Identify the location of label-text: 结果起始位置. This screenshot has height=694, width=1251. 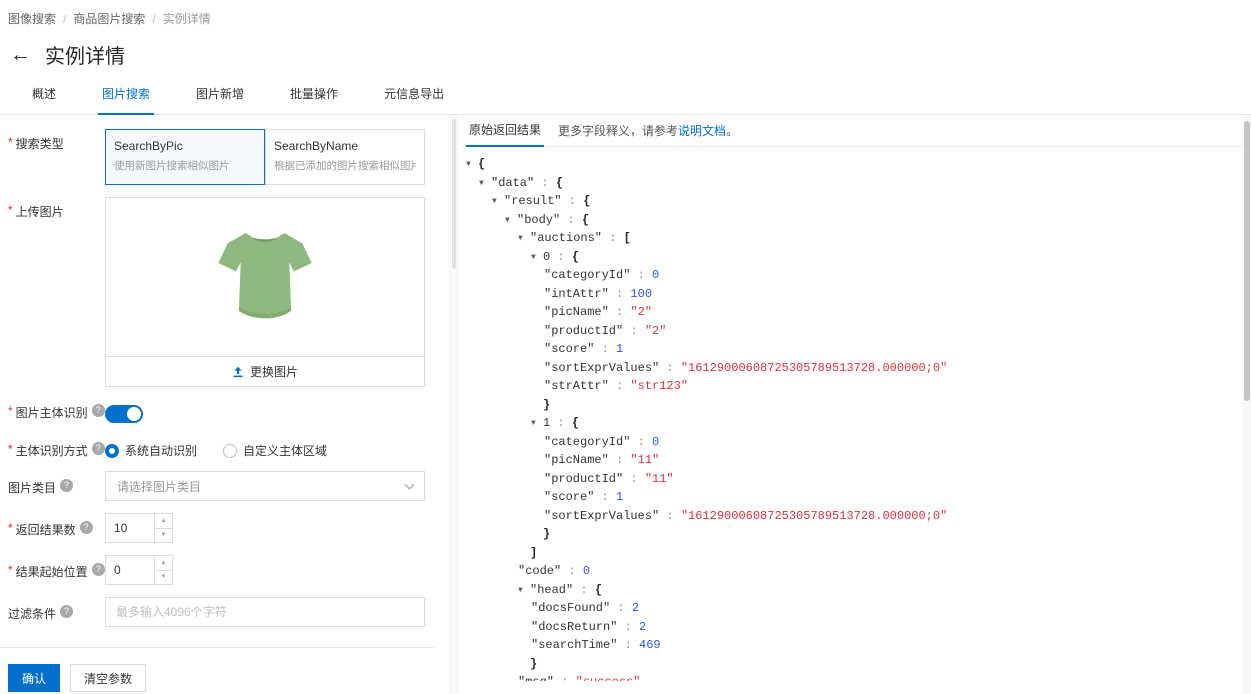
(51, 572).